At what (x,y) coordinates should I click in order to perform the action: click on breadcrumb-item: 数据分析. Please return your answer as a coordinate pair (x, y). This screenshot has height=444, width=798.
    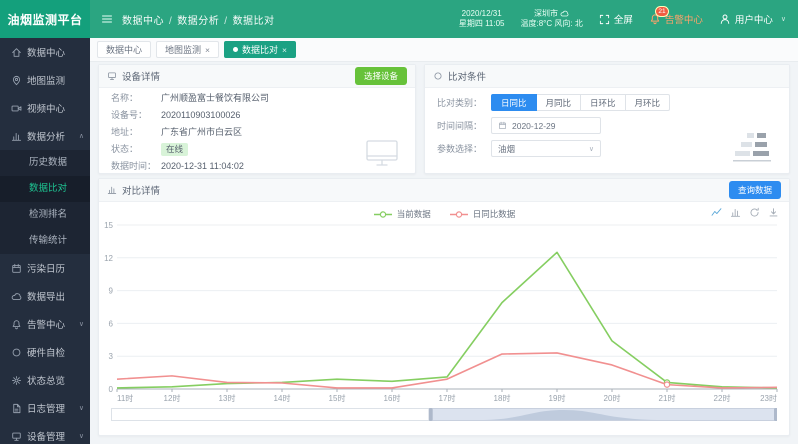
    Looking at the image, I should click on (198, 21).